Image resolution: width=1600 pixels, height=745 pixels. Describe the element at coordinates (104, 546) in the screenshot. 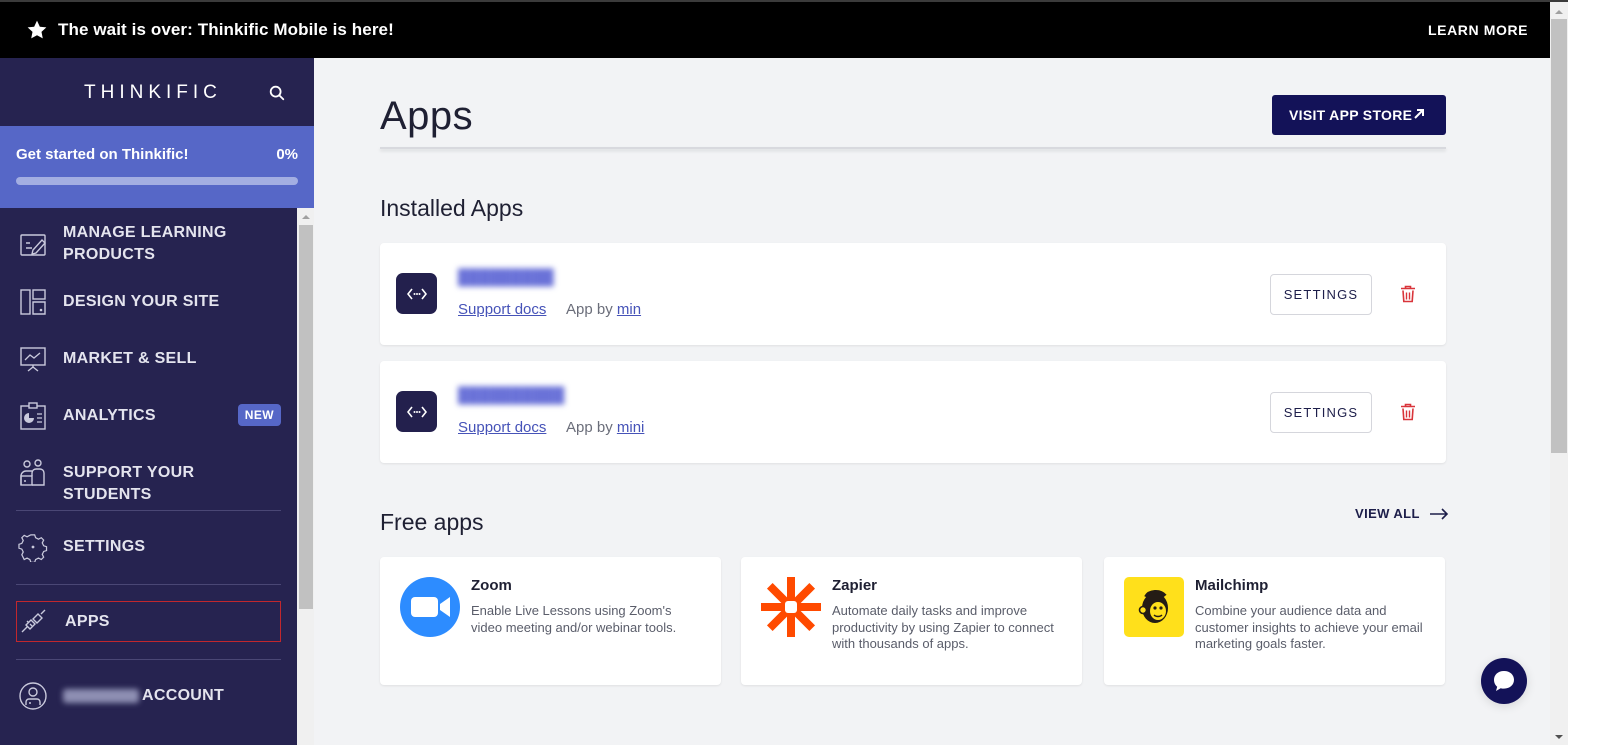

I see `sidebar-item-label: SETTINGS` at that location.